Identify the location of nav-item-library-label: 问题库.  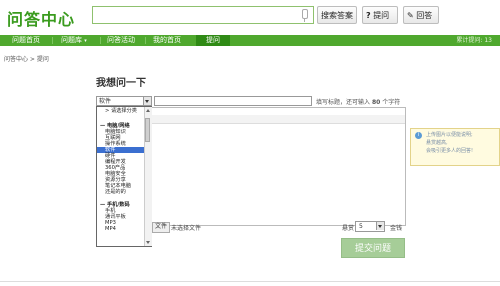
(71, 40).